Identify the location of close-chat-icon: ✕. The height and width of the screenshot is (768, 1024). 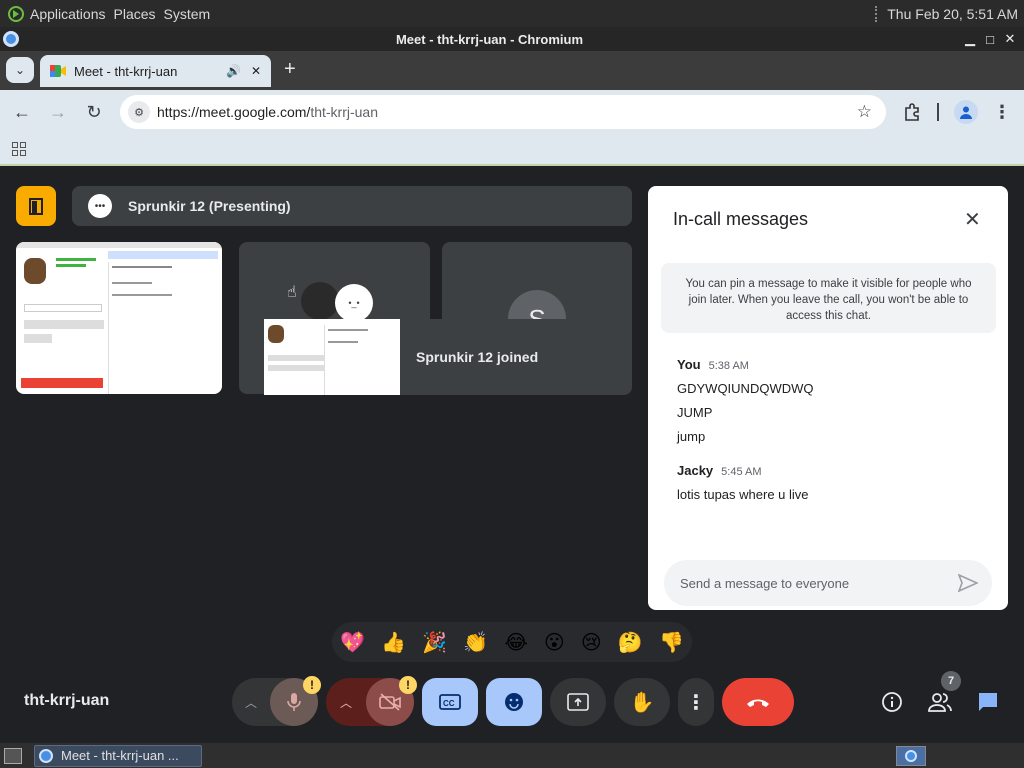
(972, 219).